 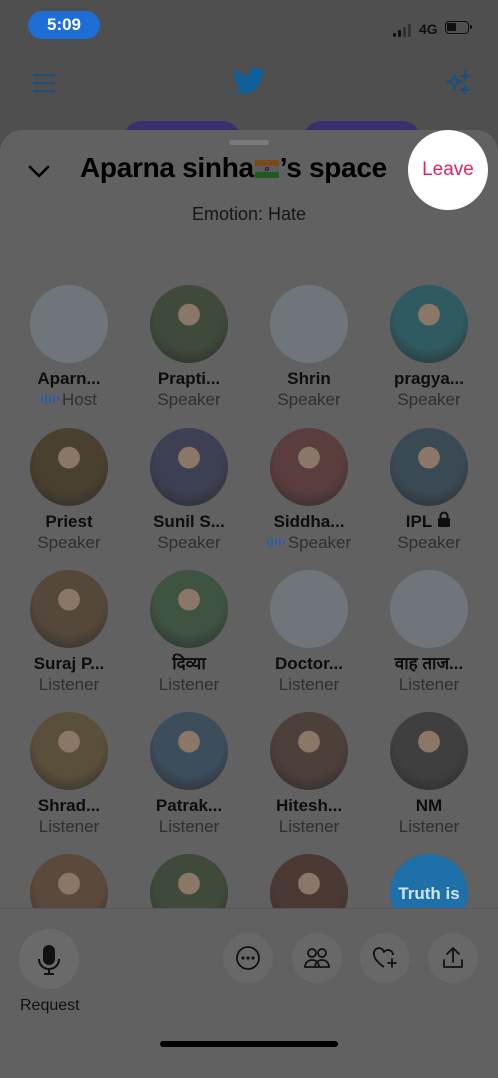 I want to click on participant-name: Shrin, so click(x=309, y=378).